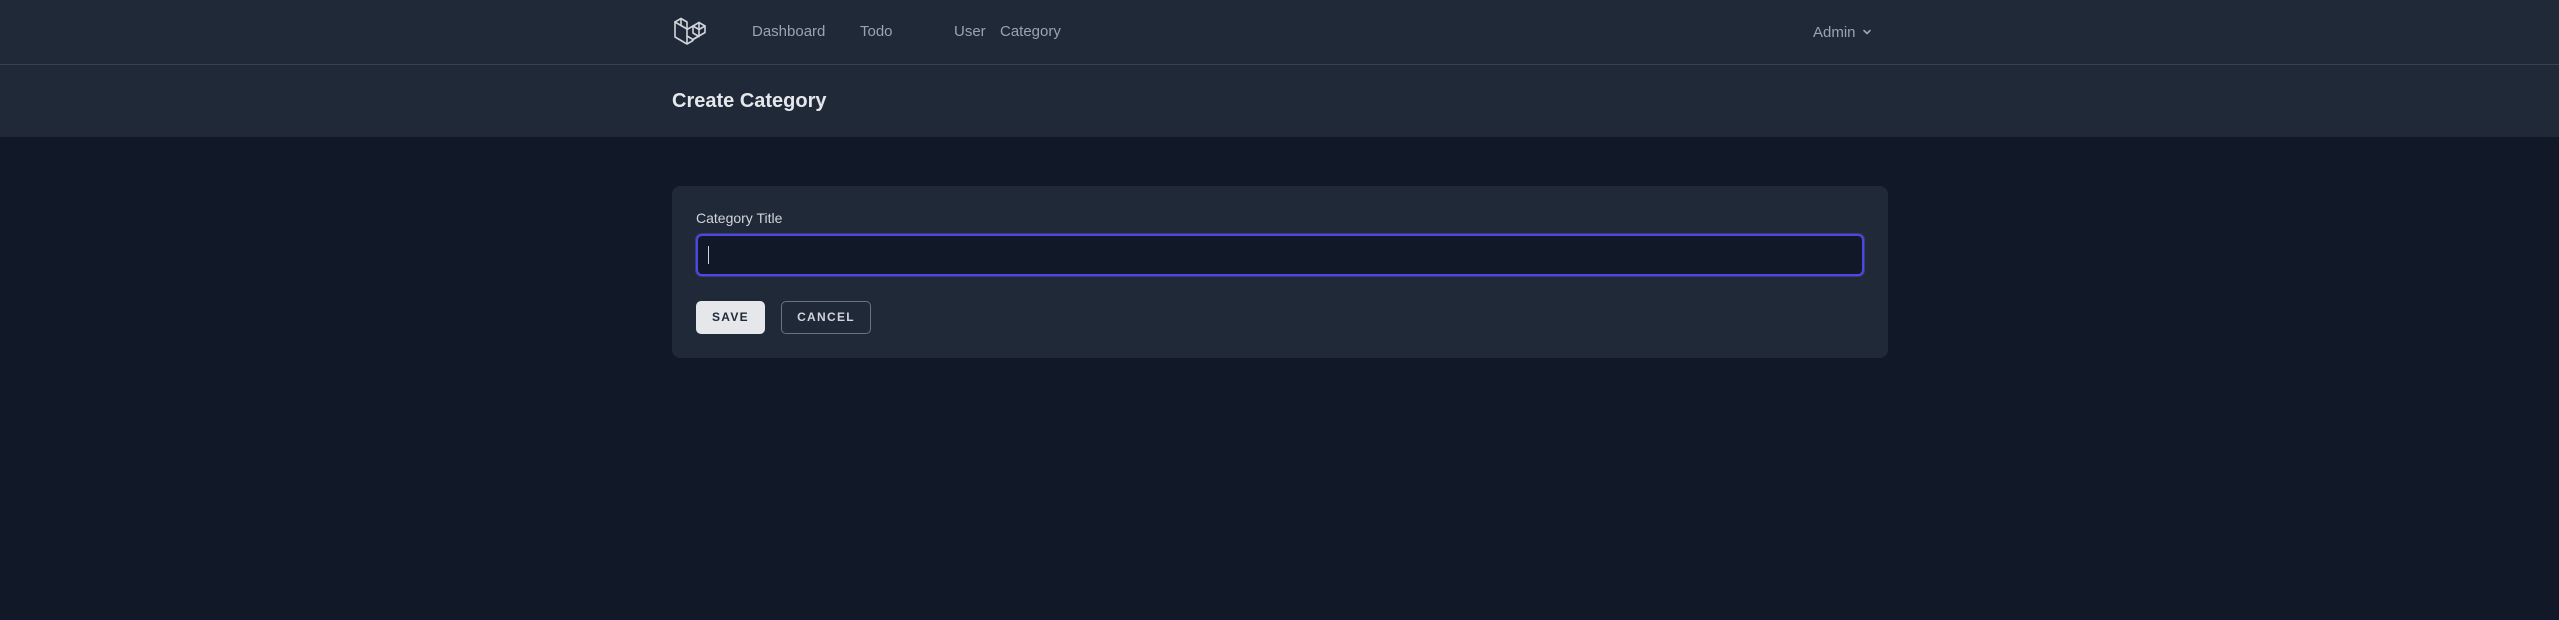 The height and width of the screenshot is (620, 2559). What do you see at coordinates (730, 317) in the screenshot?
I see `save-button: SAVE` at bounding box center [730, 317].